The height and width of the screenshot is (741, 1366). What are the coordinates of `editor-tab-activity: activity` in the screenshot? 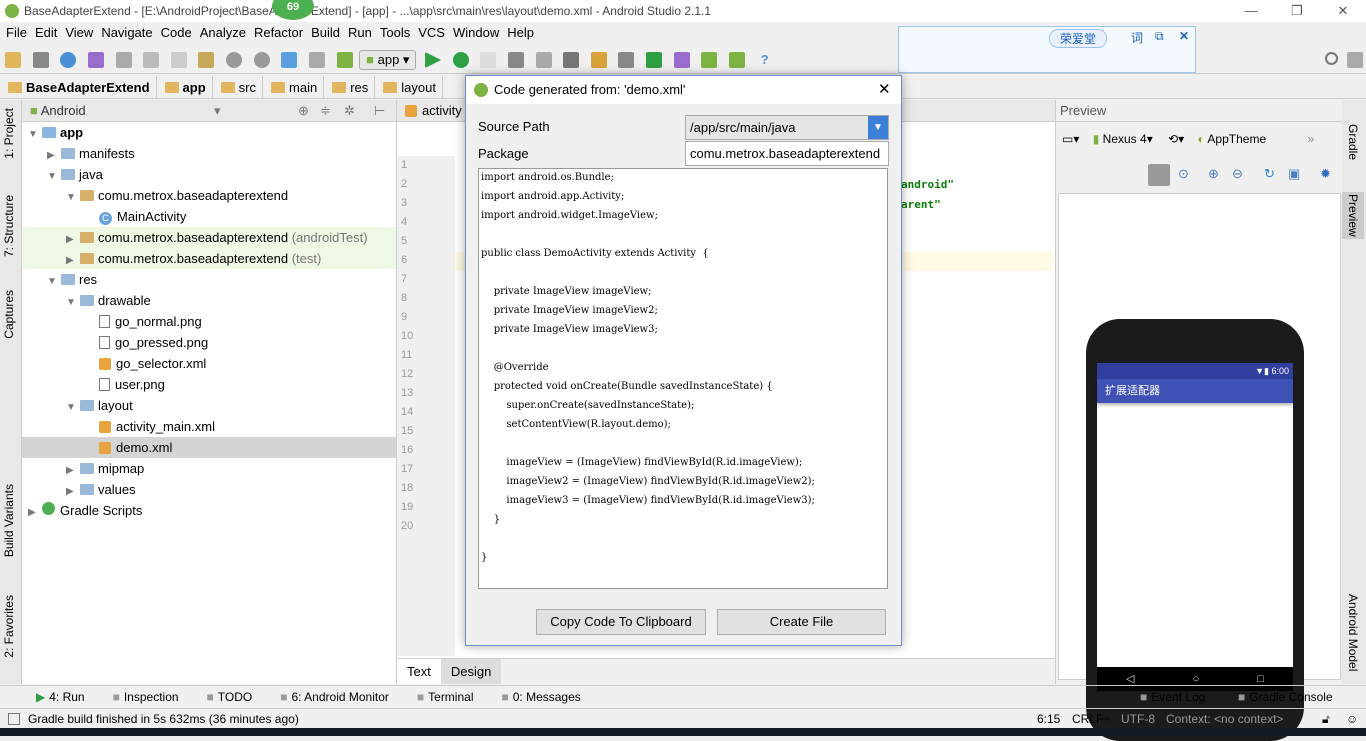 It's located at (442, 110).